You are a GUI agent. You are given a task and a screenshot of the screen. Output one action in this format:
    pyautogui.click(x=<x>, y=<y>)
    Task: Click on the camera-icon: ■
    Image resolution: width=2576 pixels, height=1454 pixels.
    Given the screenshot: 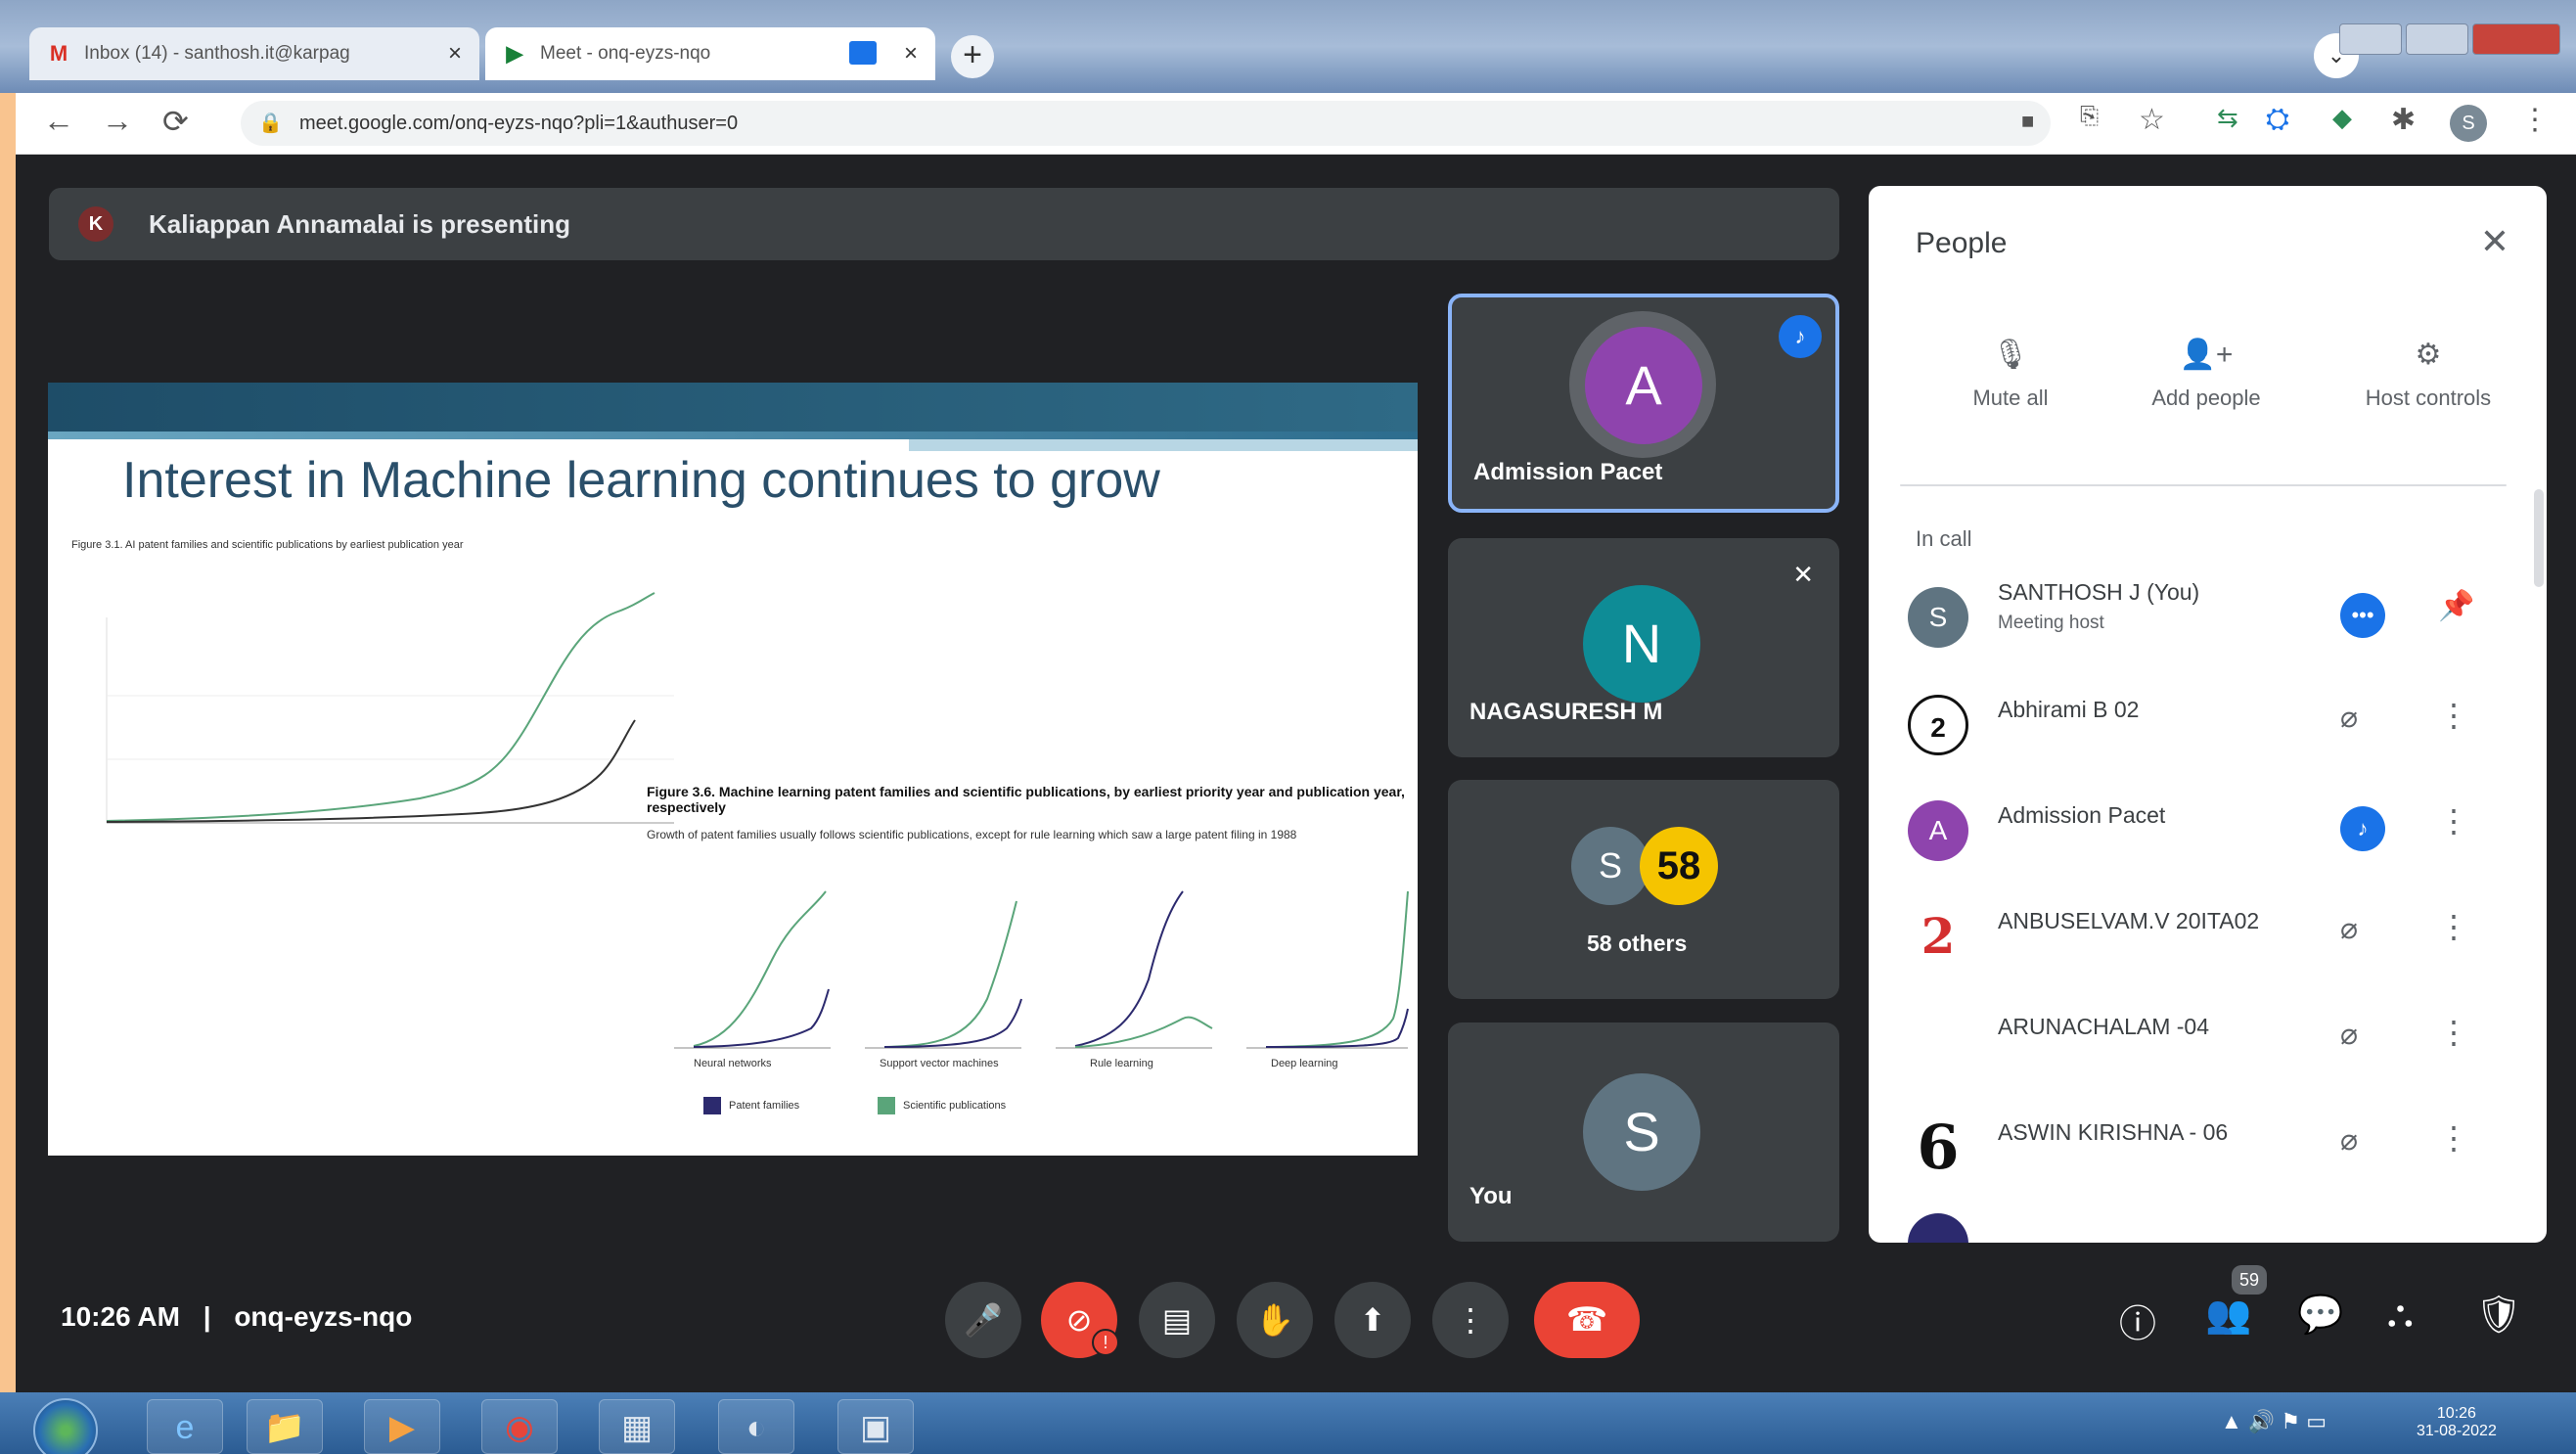 What is the action you would take?
    pyautogui.click(x=2027, y=121)
    